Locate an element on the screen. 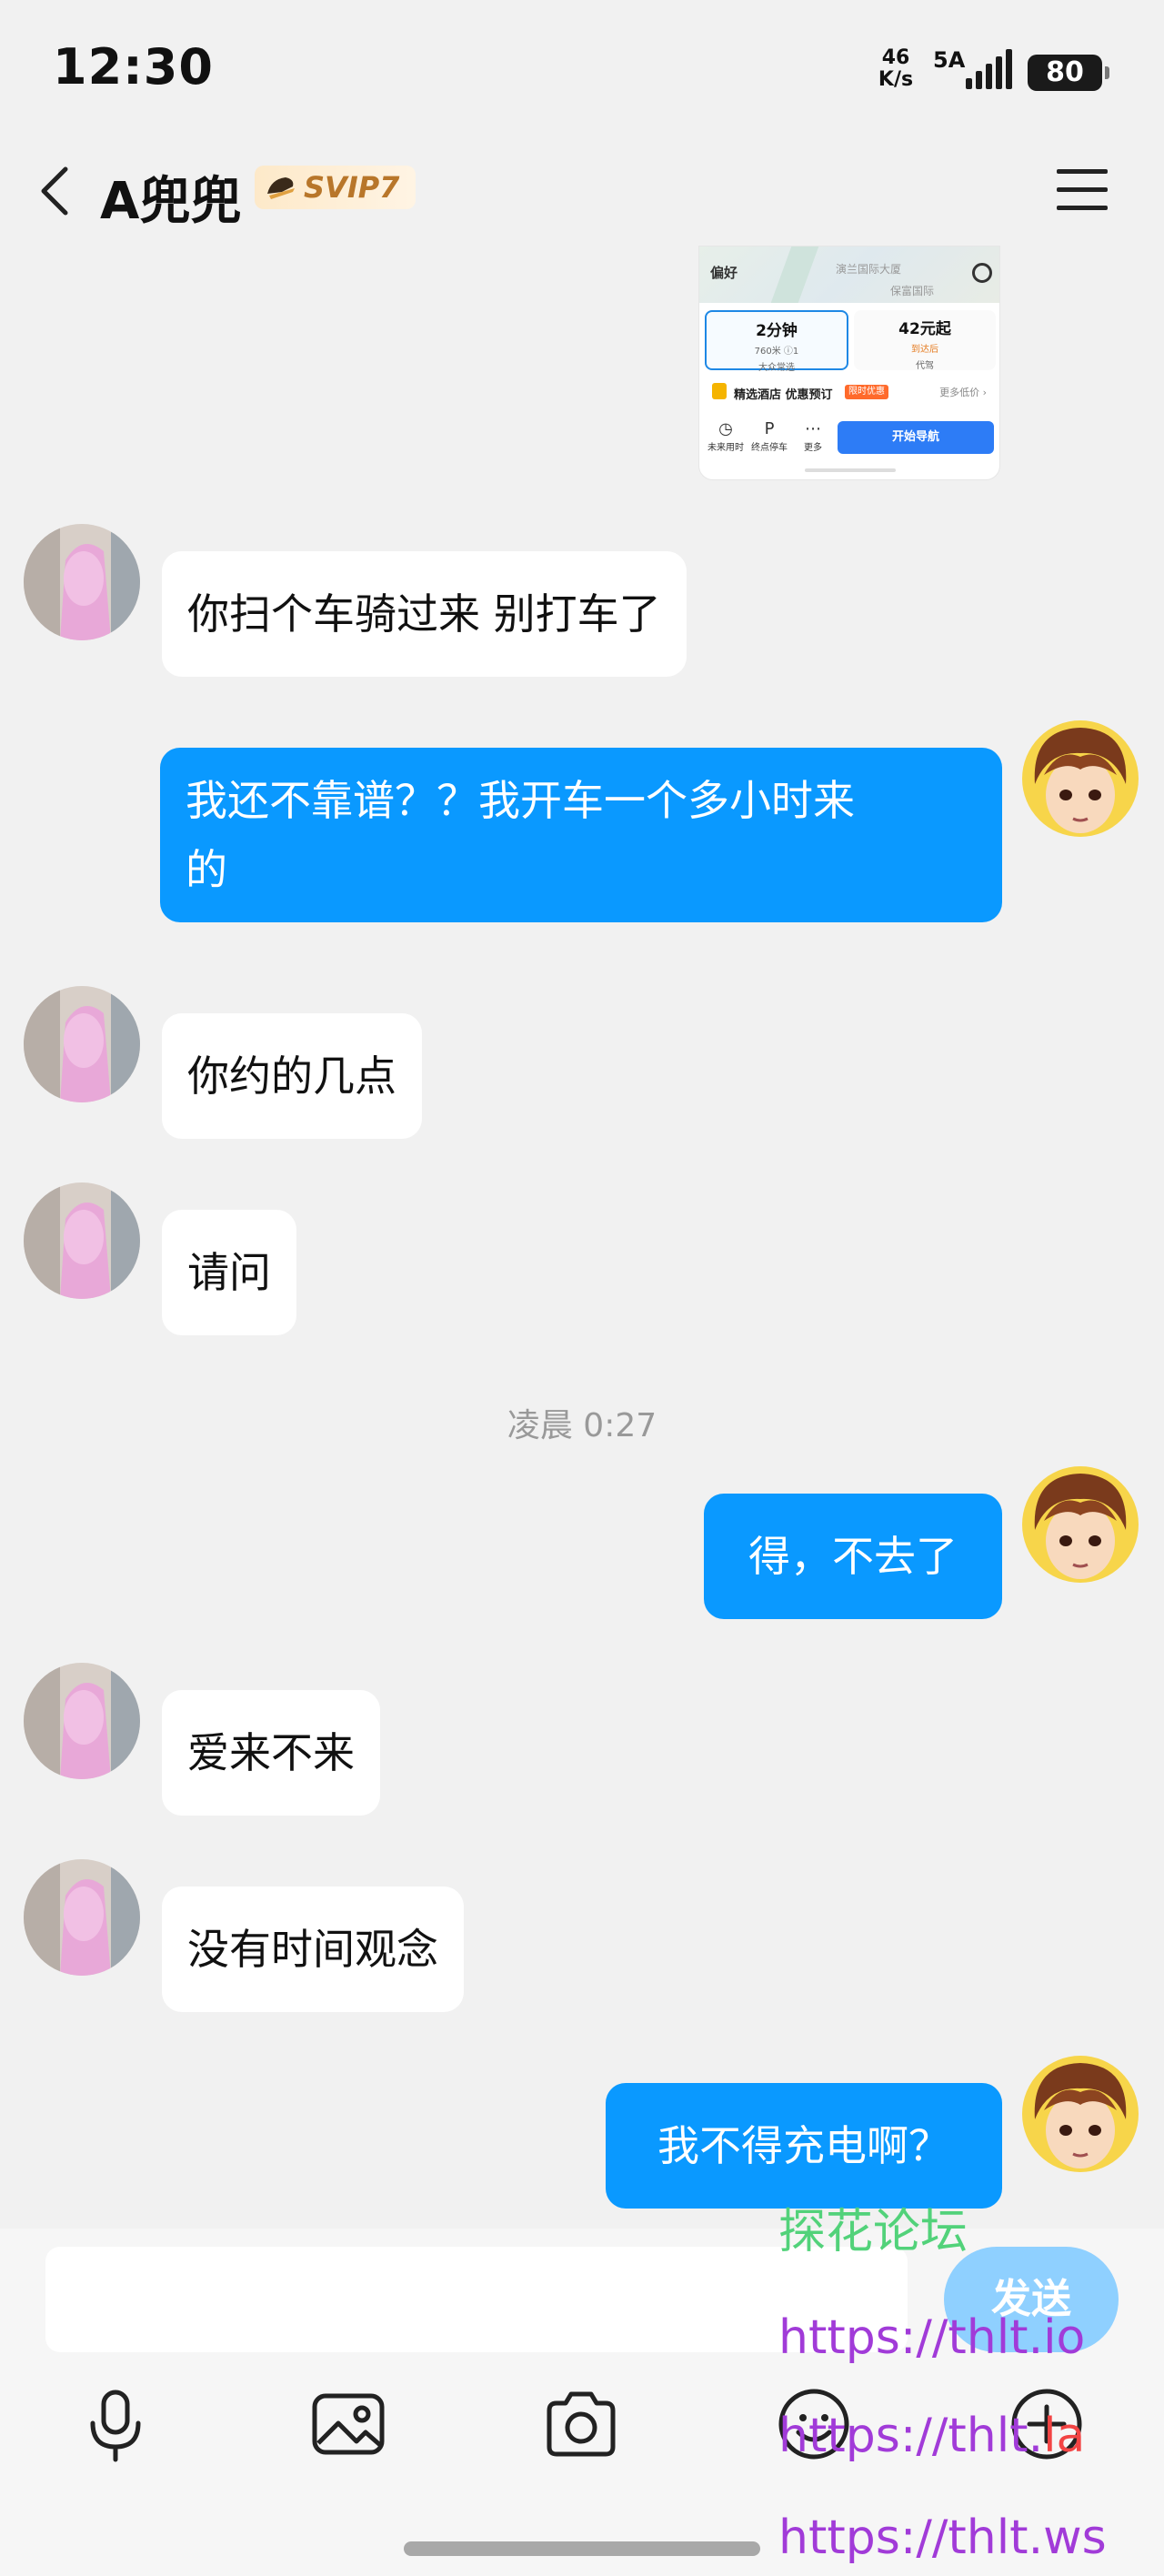  nav-tools: ◷ 未来用时 P 终点停车 ⋯ 更多 is located at coordinates (769, 440).